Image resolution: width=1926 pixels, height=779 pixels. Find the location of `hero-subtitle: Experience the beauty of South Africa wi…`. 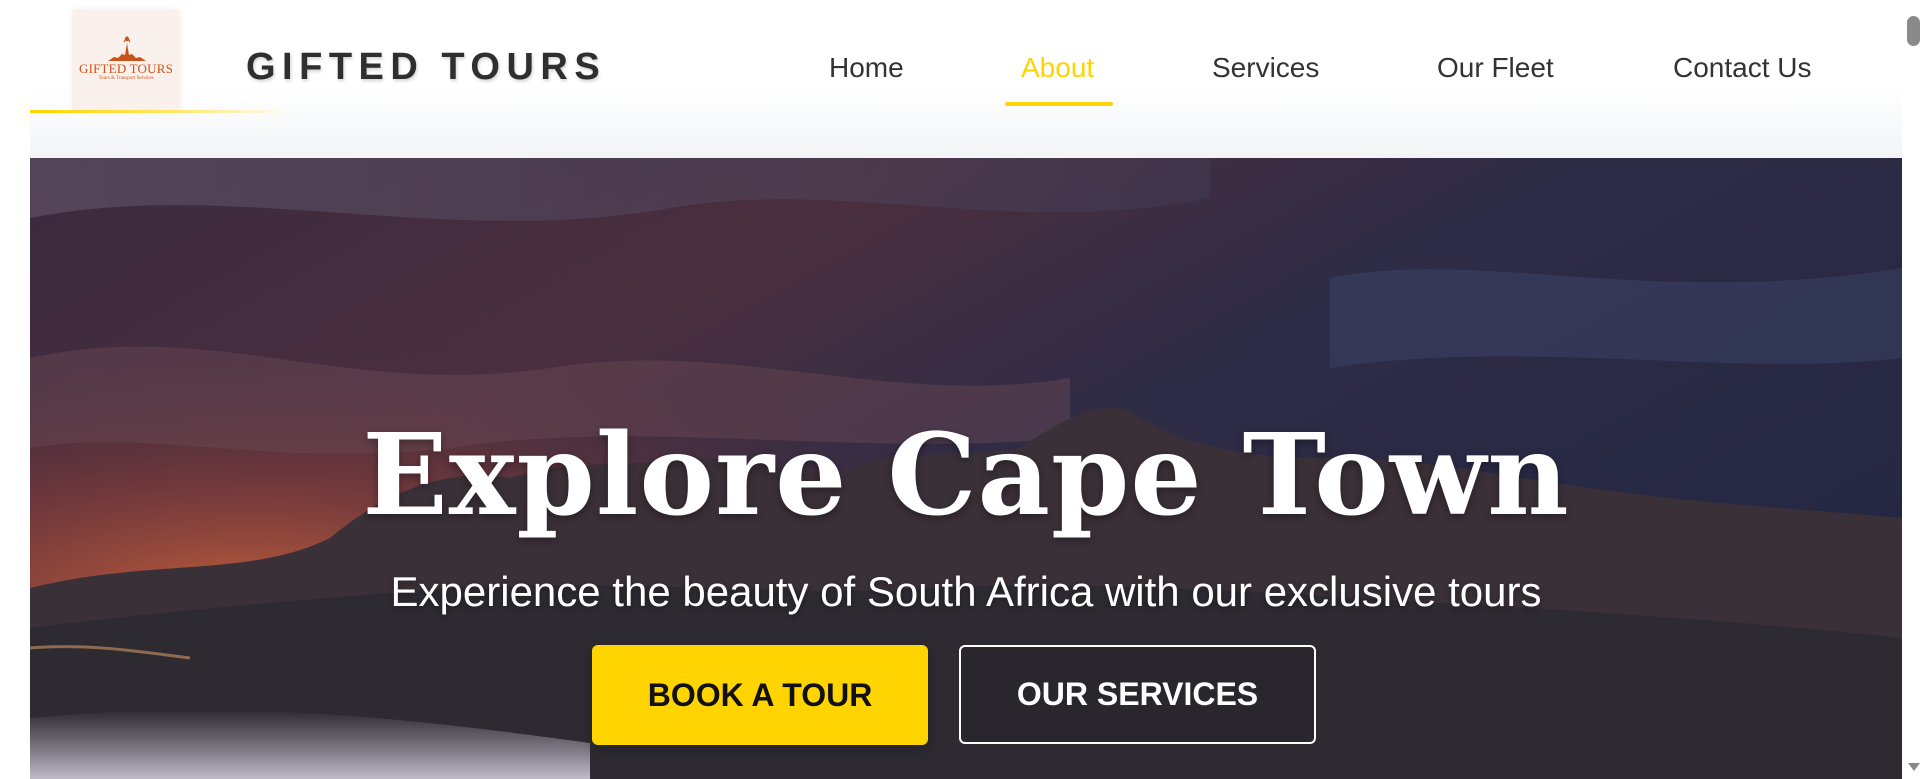

hero-subtitle: Experience the beauty of South Africa wi… is located at coordinates (966, 591).